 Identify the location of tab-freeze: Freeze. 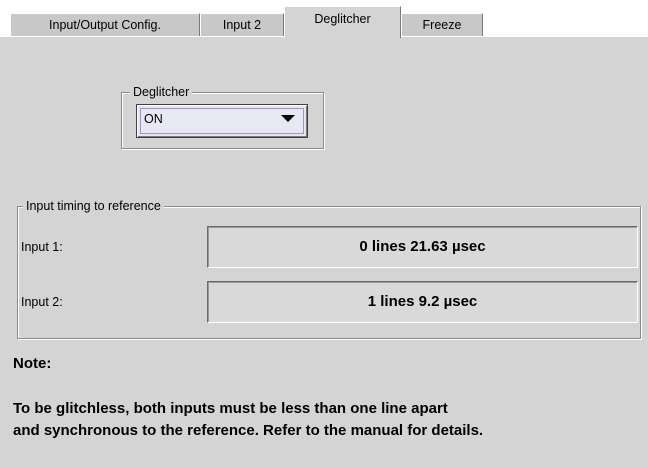
(442, 25).